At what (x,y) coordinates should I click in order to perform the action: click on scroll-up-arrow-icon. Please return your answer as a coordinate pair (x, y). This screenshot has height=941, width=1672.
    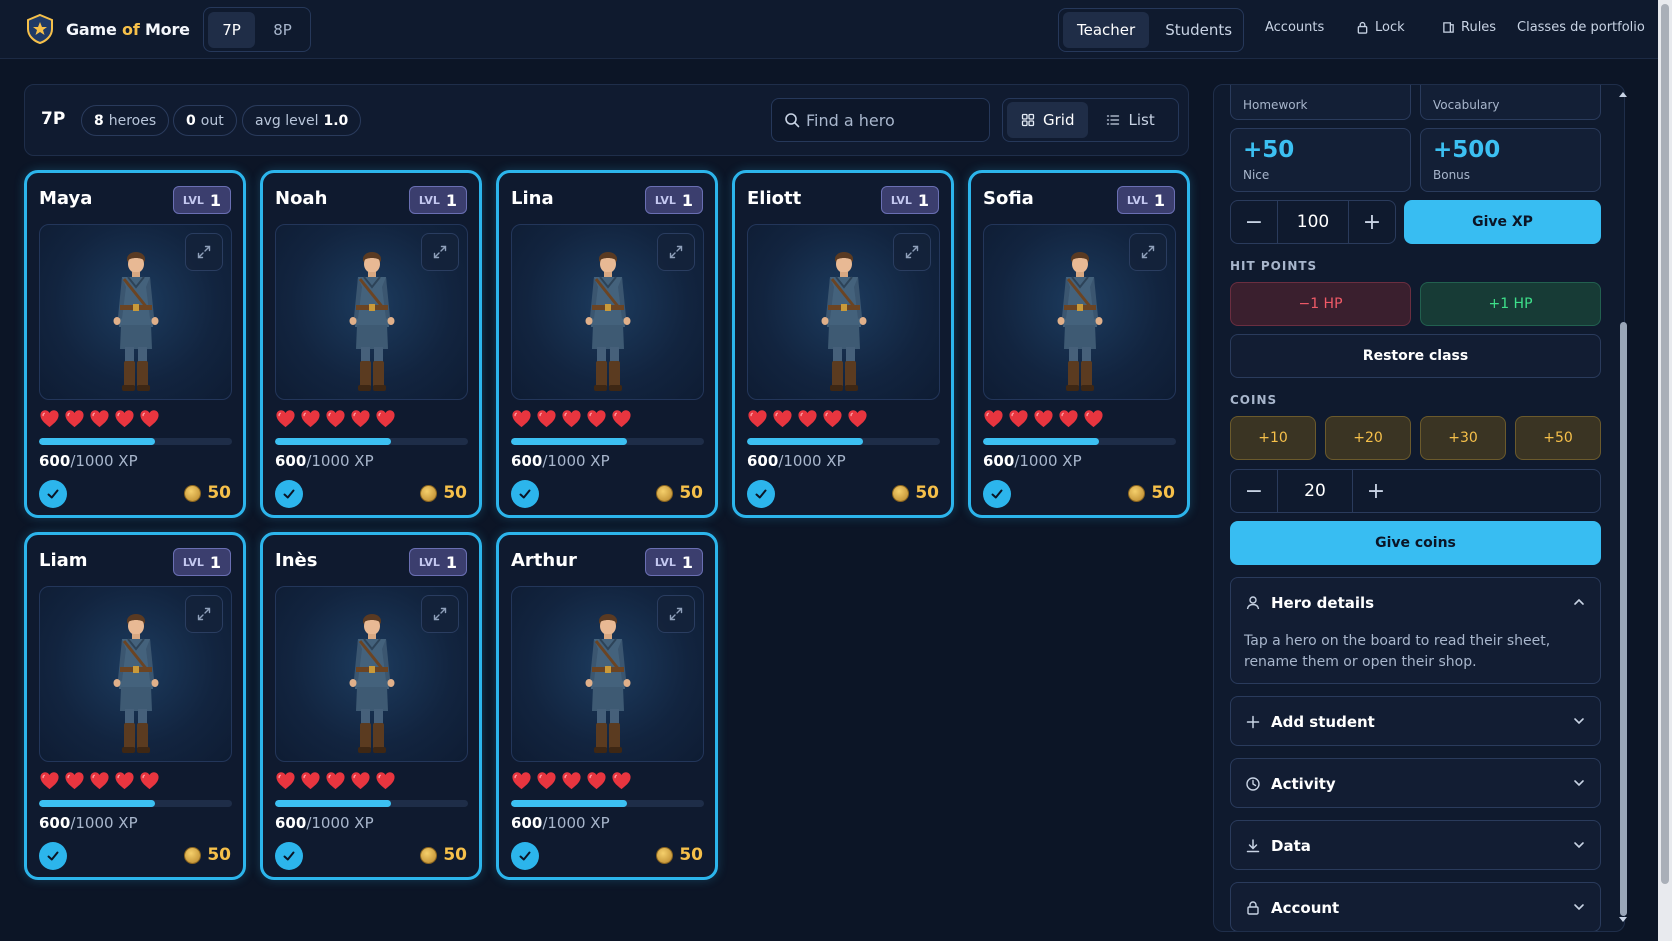
    Looking at the image, I should click on (1623, 94).